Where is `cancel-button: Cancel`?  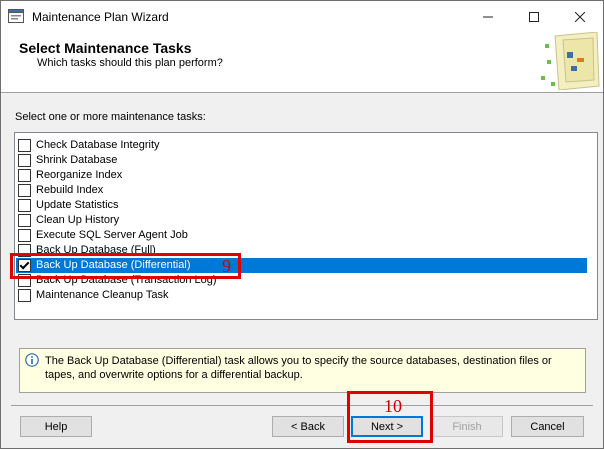 cancel-button: Cancel is located at coordinates (547, 426).